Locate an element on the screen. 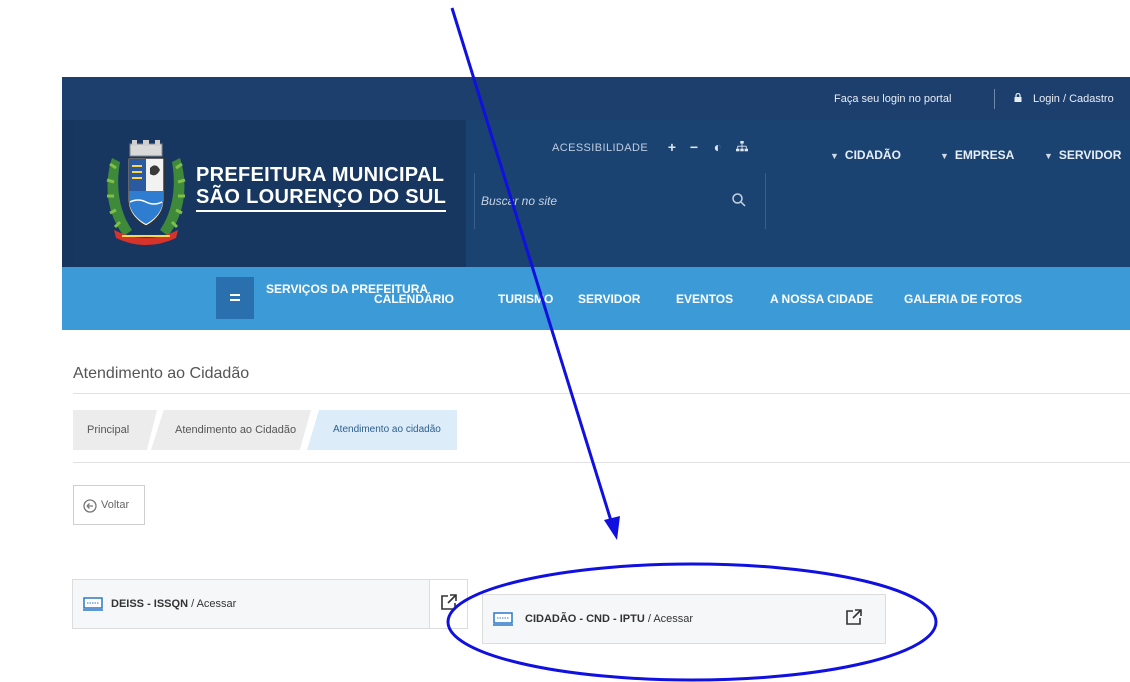 The width and height of the screenshot is (1130, 682). service-card-cidadao-cnd-iptu: CIDADÃO - CND - IPTU / Acessar is located at coordinates (684, 619).